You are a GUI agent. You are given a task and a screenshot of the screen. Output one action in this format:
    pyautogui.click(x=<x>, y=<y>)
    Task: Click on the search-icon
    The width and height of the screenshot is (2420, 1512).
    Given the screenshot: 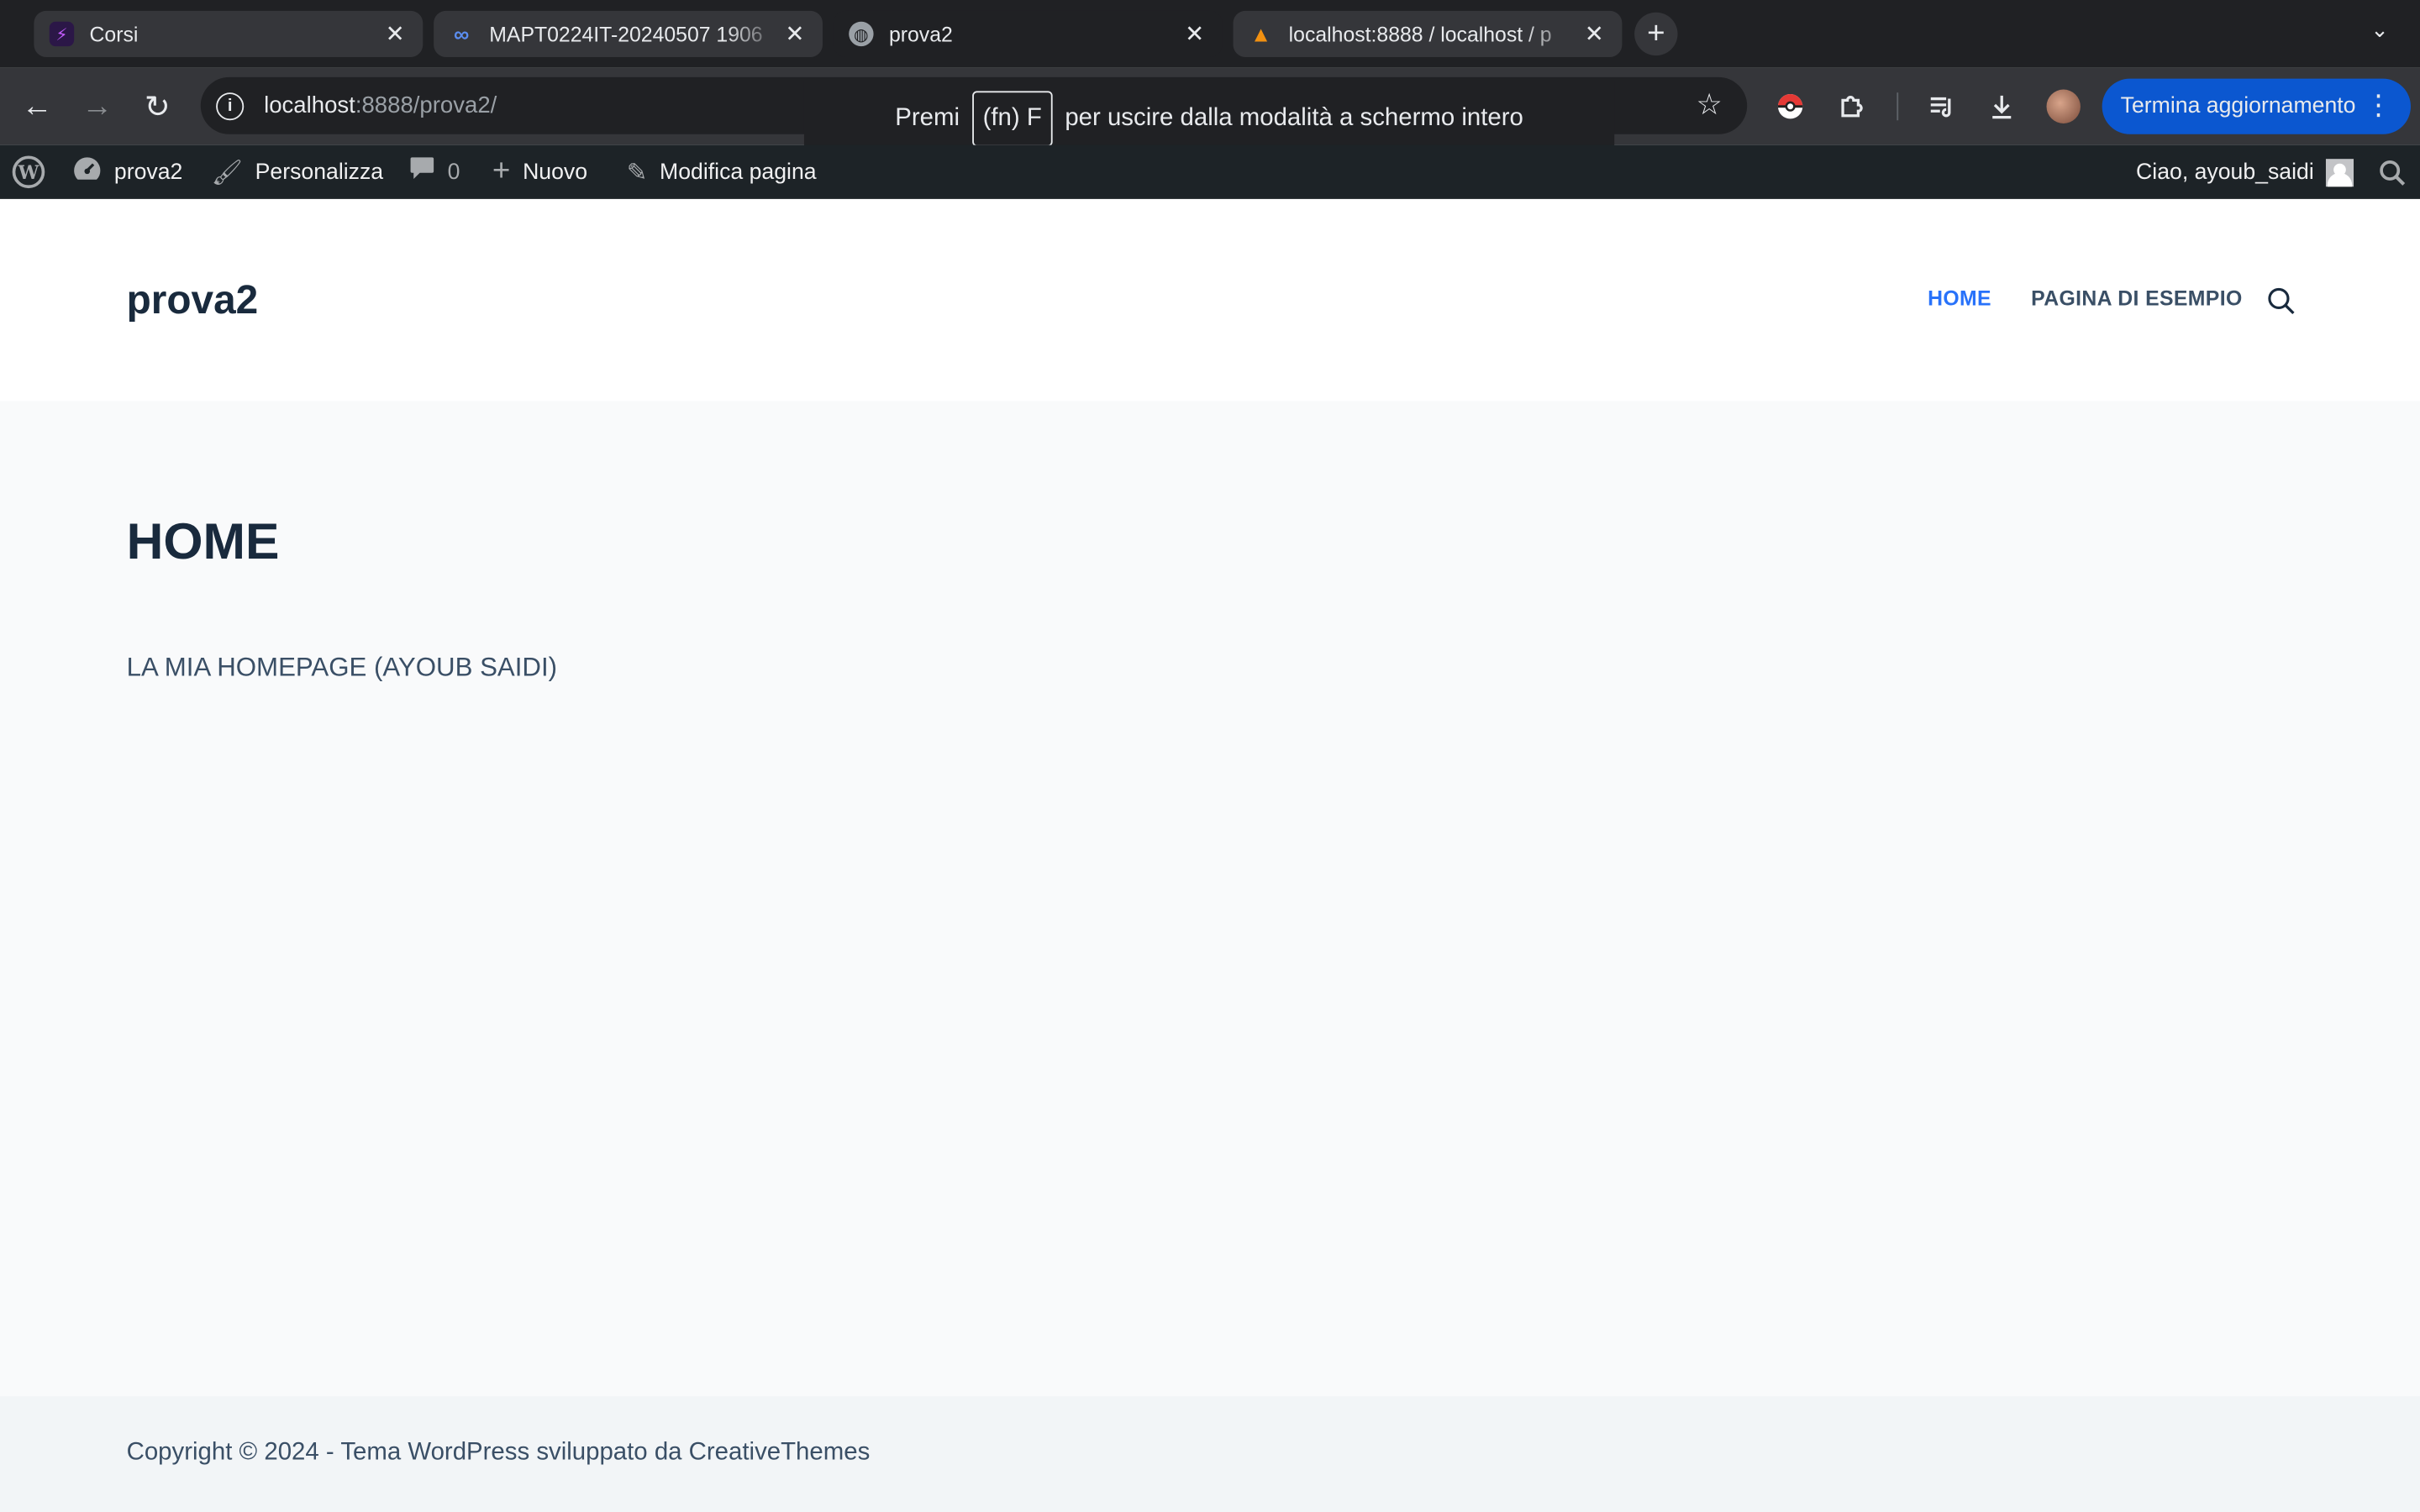 What is the action you would take?
    pyautogui.click(x=2393, y=173)
    